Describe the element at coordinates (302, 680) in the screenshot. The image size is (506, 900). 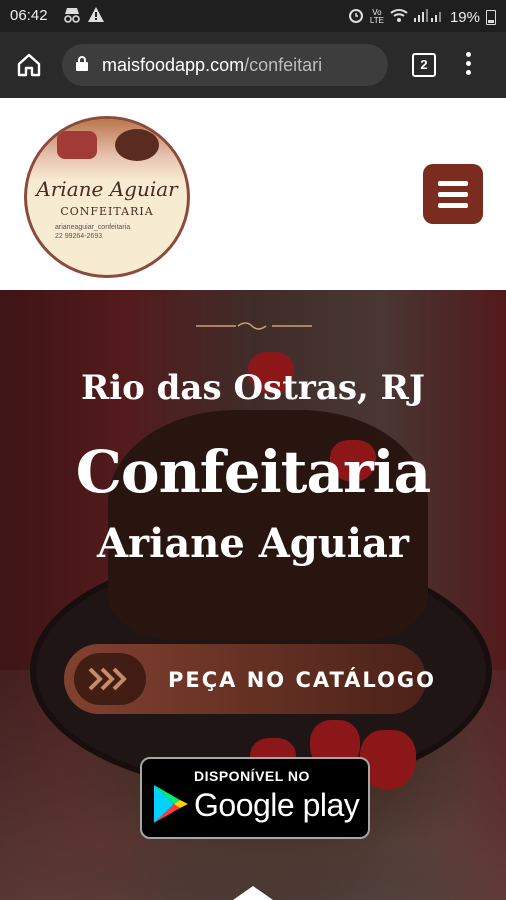
I see `order-catalog-label: PEÇA NO CATÁLOGO` at that location.